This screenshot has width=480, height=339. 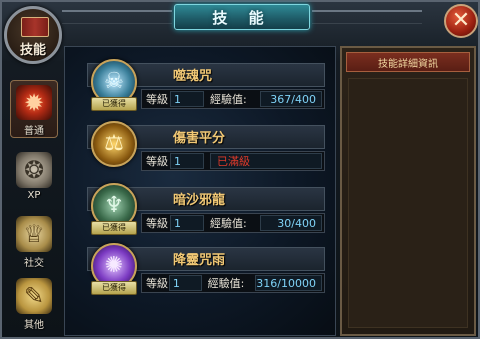 I want to click on skill-stats: 等級 1 經驗值: 367/400, so click(x=233, y=99).